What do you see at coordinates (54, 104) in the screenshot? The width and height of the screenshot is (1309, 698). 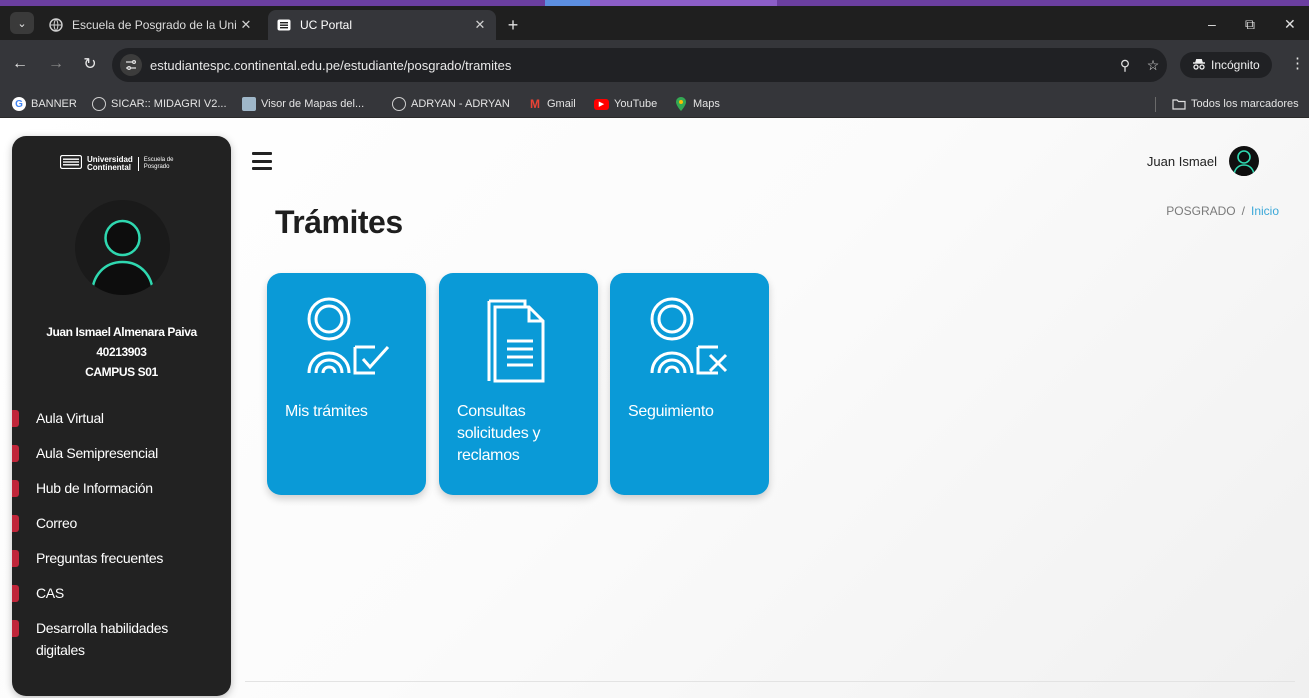 I see `bookmark-label: BANNER` at bounding box center [54, 104].